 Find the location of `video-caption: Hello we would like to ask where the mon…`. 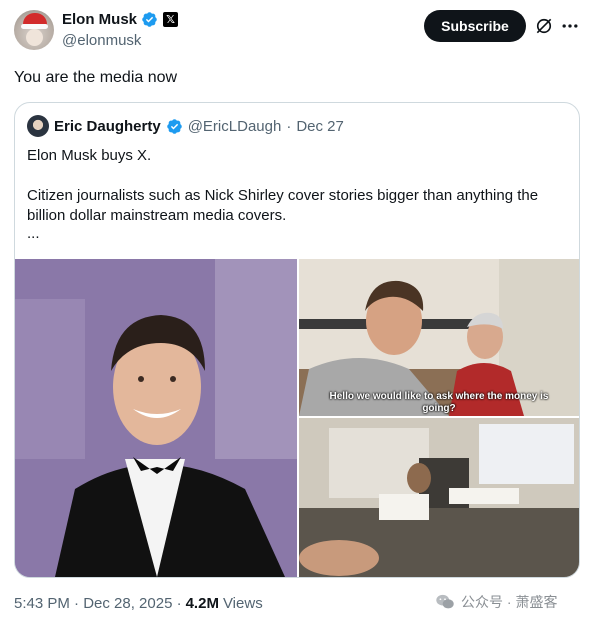

video-caption: Hello we would like to ask where the mon… is located at coordinates (439, 402).